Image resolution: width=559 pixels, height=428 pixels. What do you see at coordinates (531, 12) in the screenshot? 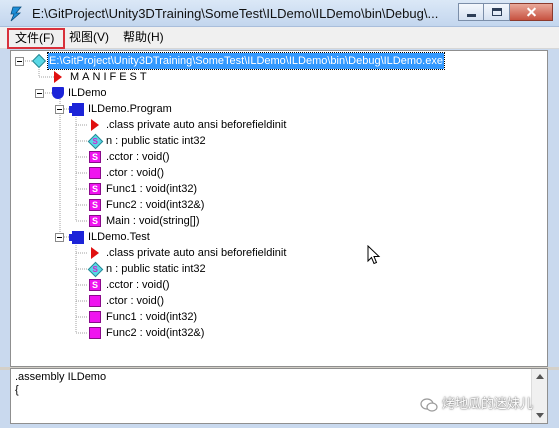
I see `close-button` at bounding box center [531, 12].